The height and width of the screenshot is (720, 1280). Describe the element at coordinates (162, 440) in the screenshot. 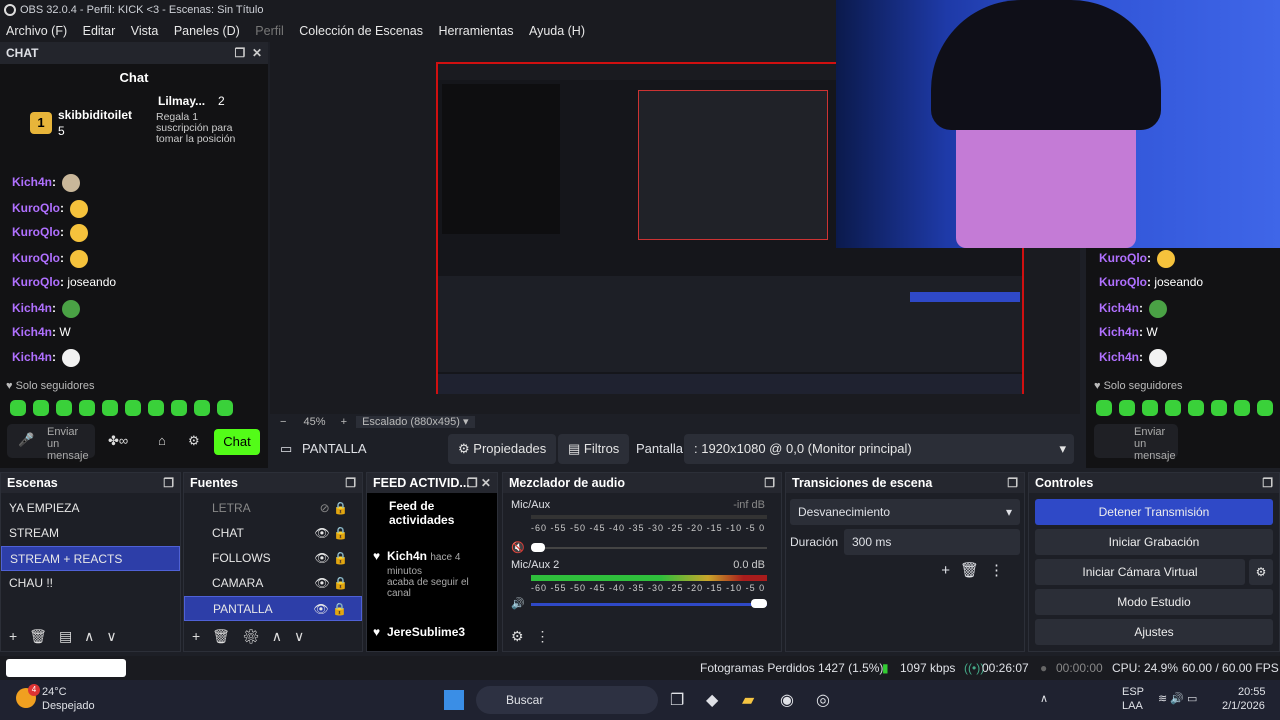

I see `store-icon: ⌂` at that location.